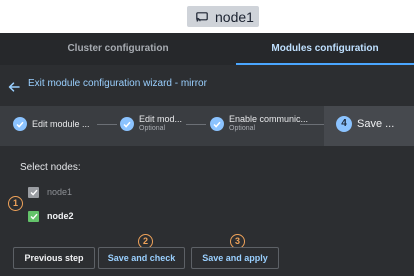 This screenshot has width=414, height=276. I want to click on tab-modules-configuration: Modules configuration, so click(325, 49).